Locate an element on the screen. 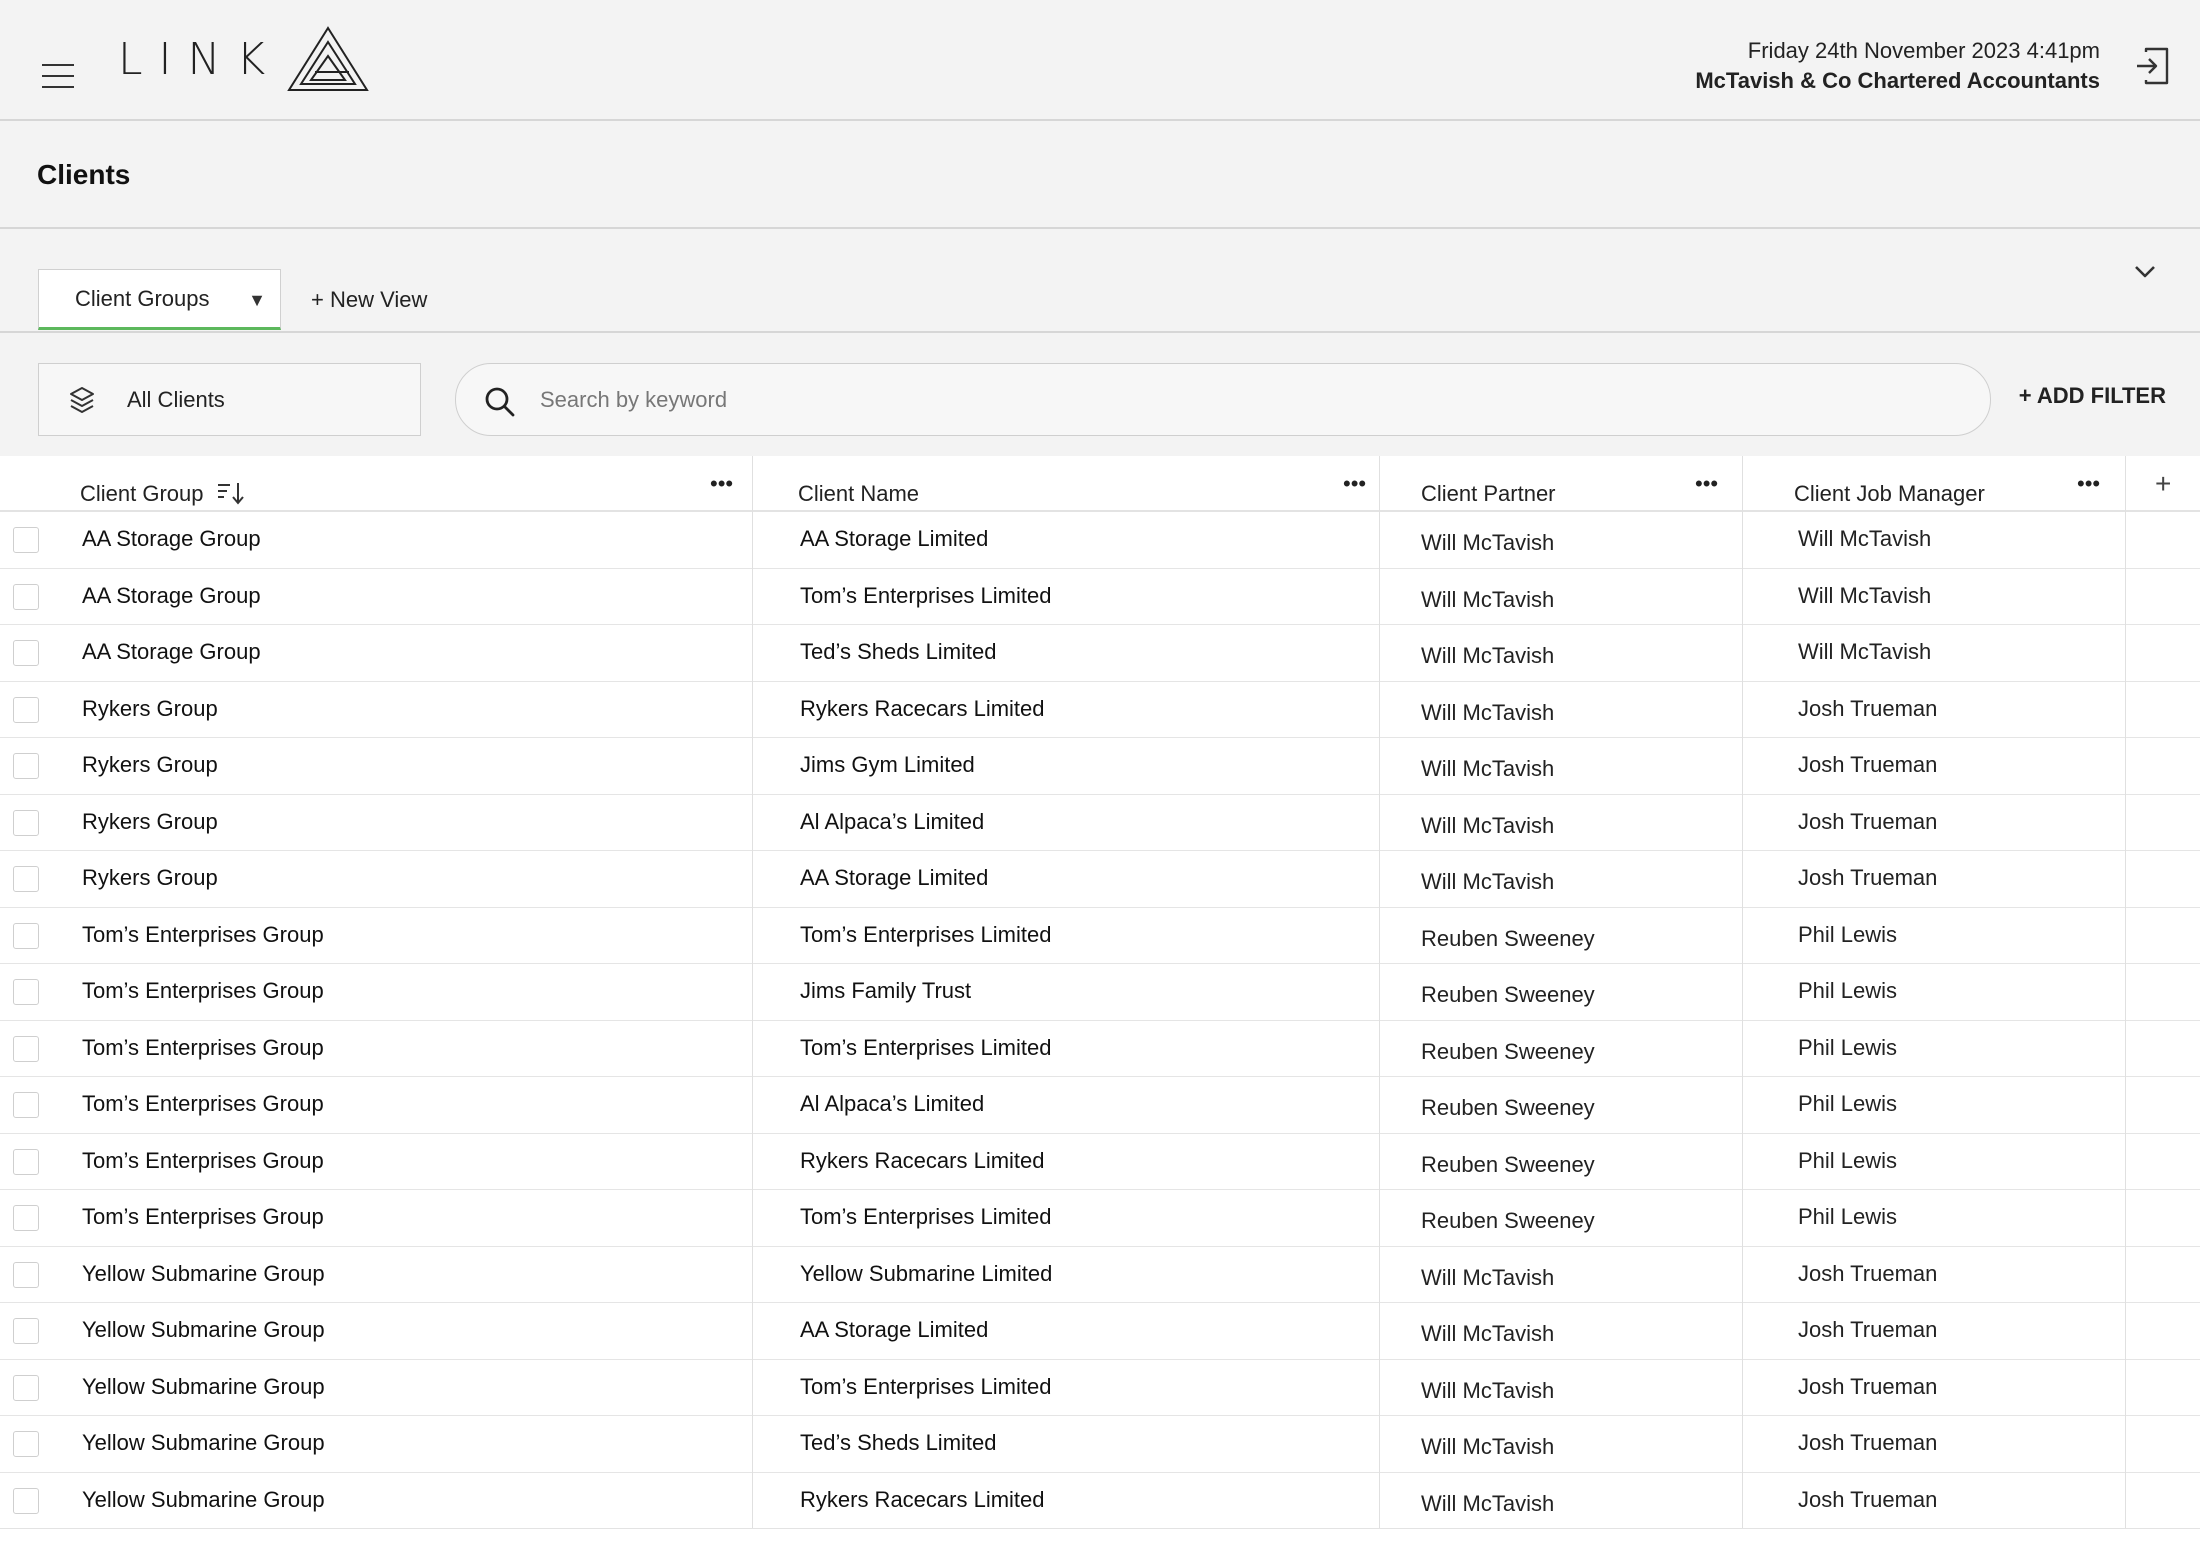 The height and width of the screenshot is (1564, 2200). column-header-client-group: Client Group is located at coordinates (163, 484).